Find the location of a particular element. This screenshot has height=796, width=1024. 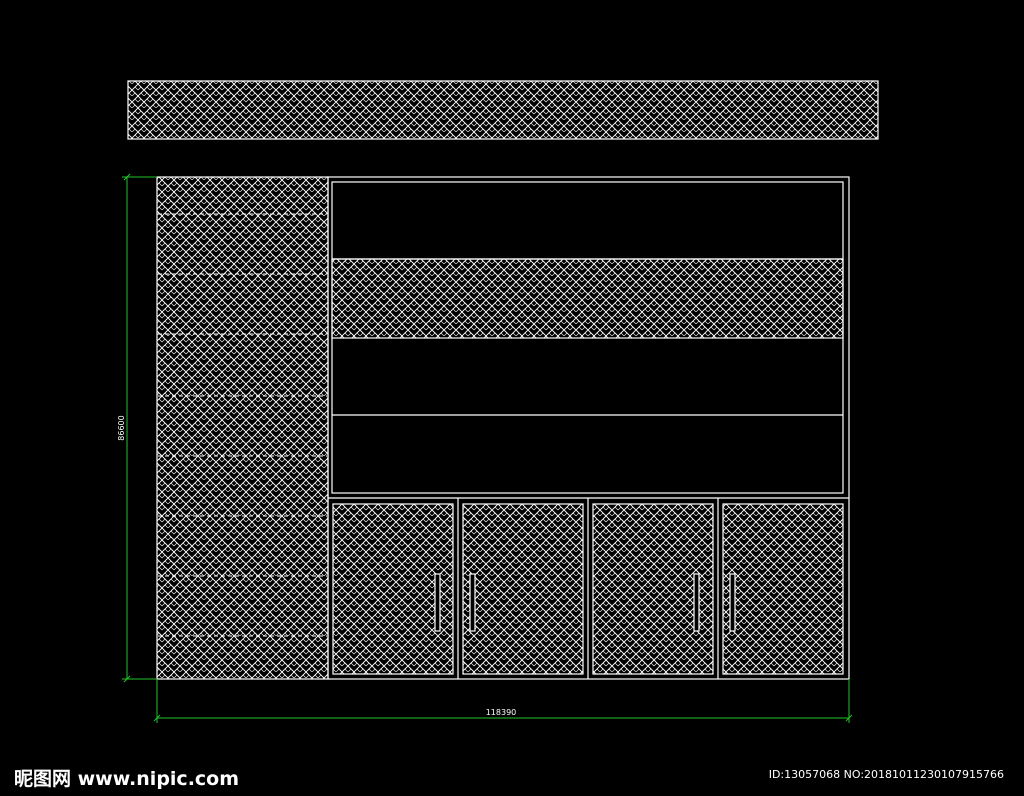

height-dimension is located at coordinates (139, 428).